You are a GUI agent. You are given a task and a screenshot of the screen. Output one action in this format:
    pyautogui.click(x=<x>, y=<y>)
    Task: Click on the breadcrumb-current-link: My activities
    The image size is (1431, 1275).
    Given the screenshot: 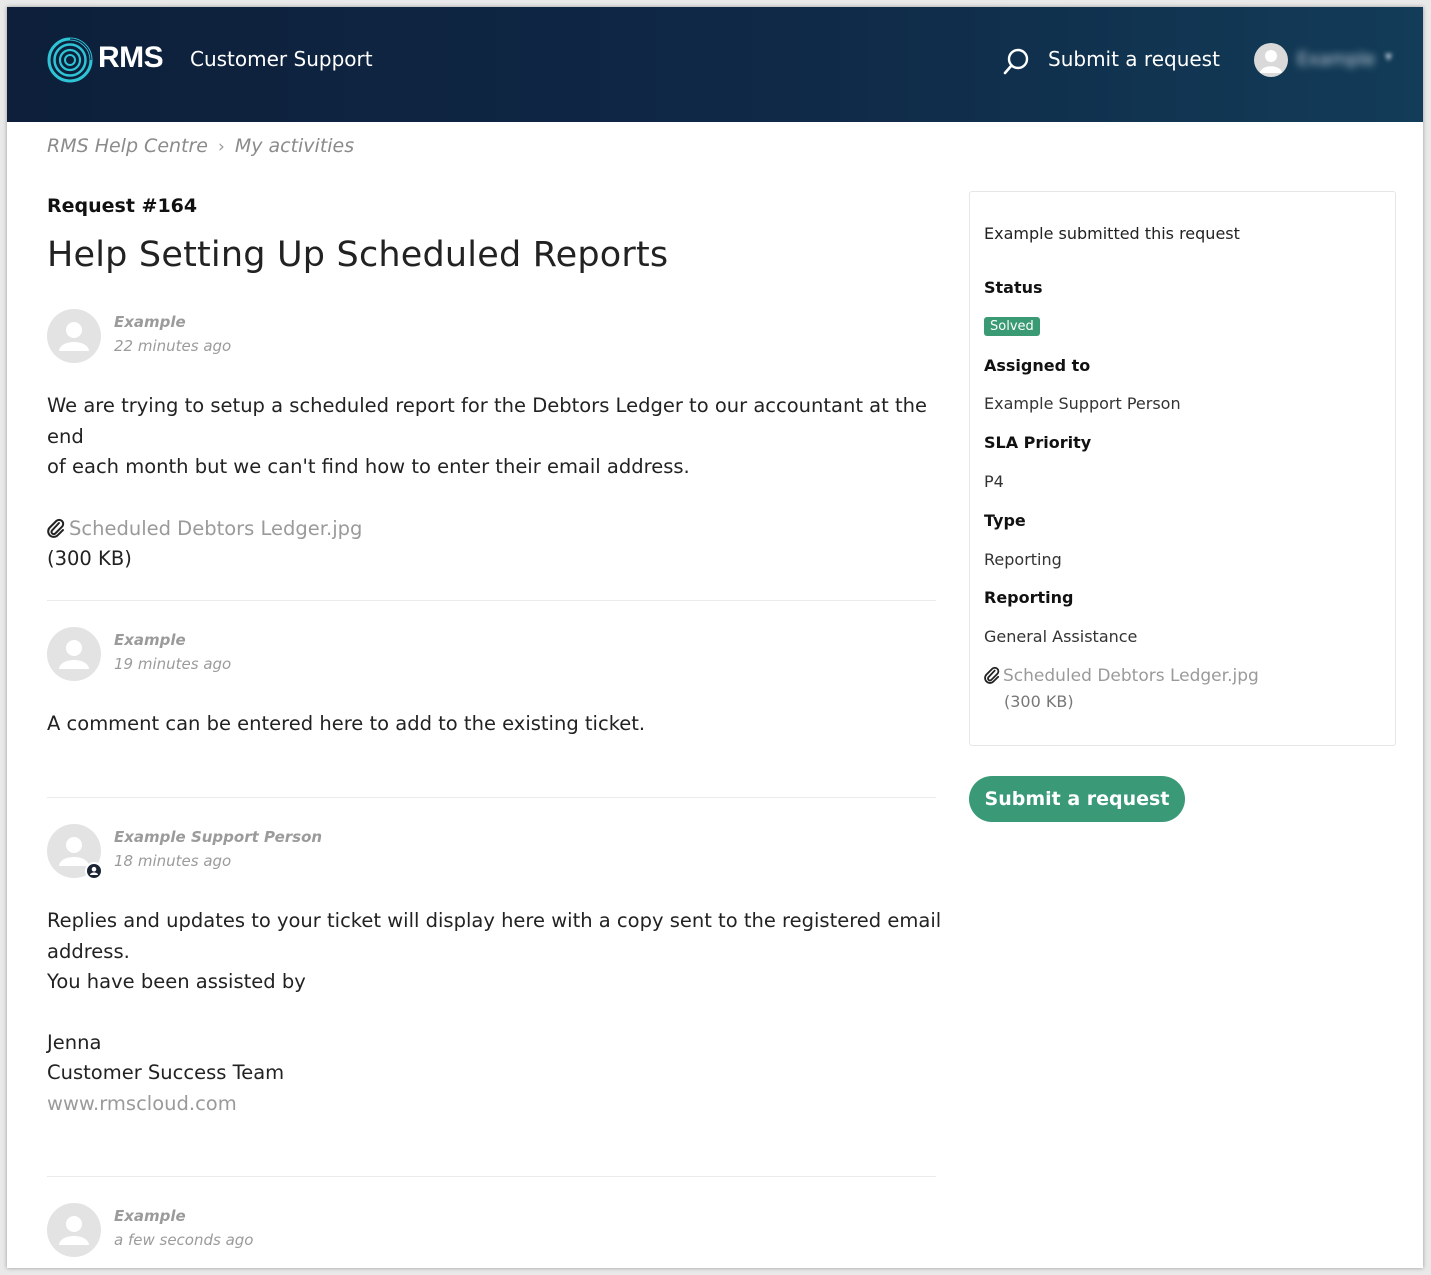 What is the action you would take?
    pyautogui.click(x=294, y=146)
    